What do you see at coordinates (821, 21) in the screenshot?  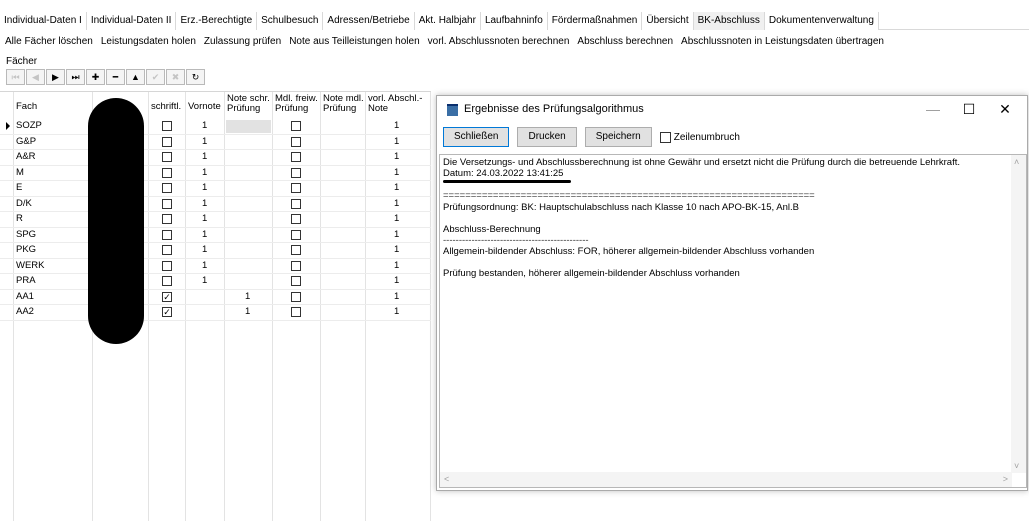 I see `tab-10: Dokumentenverwaltung` at bounding box center [821, 21].